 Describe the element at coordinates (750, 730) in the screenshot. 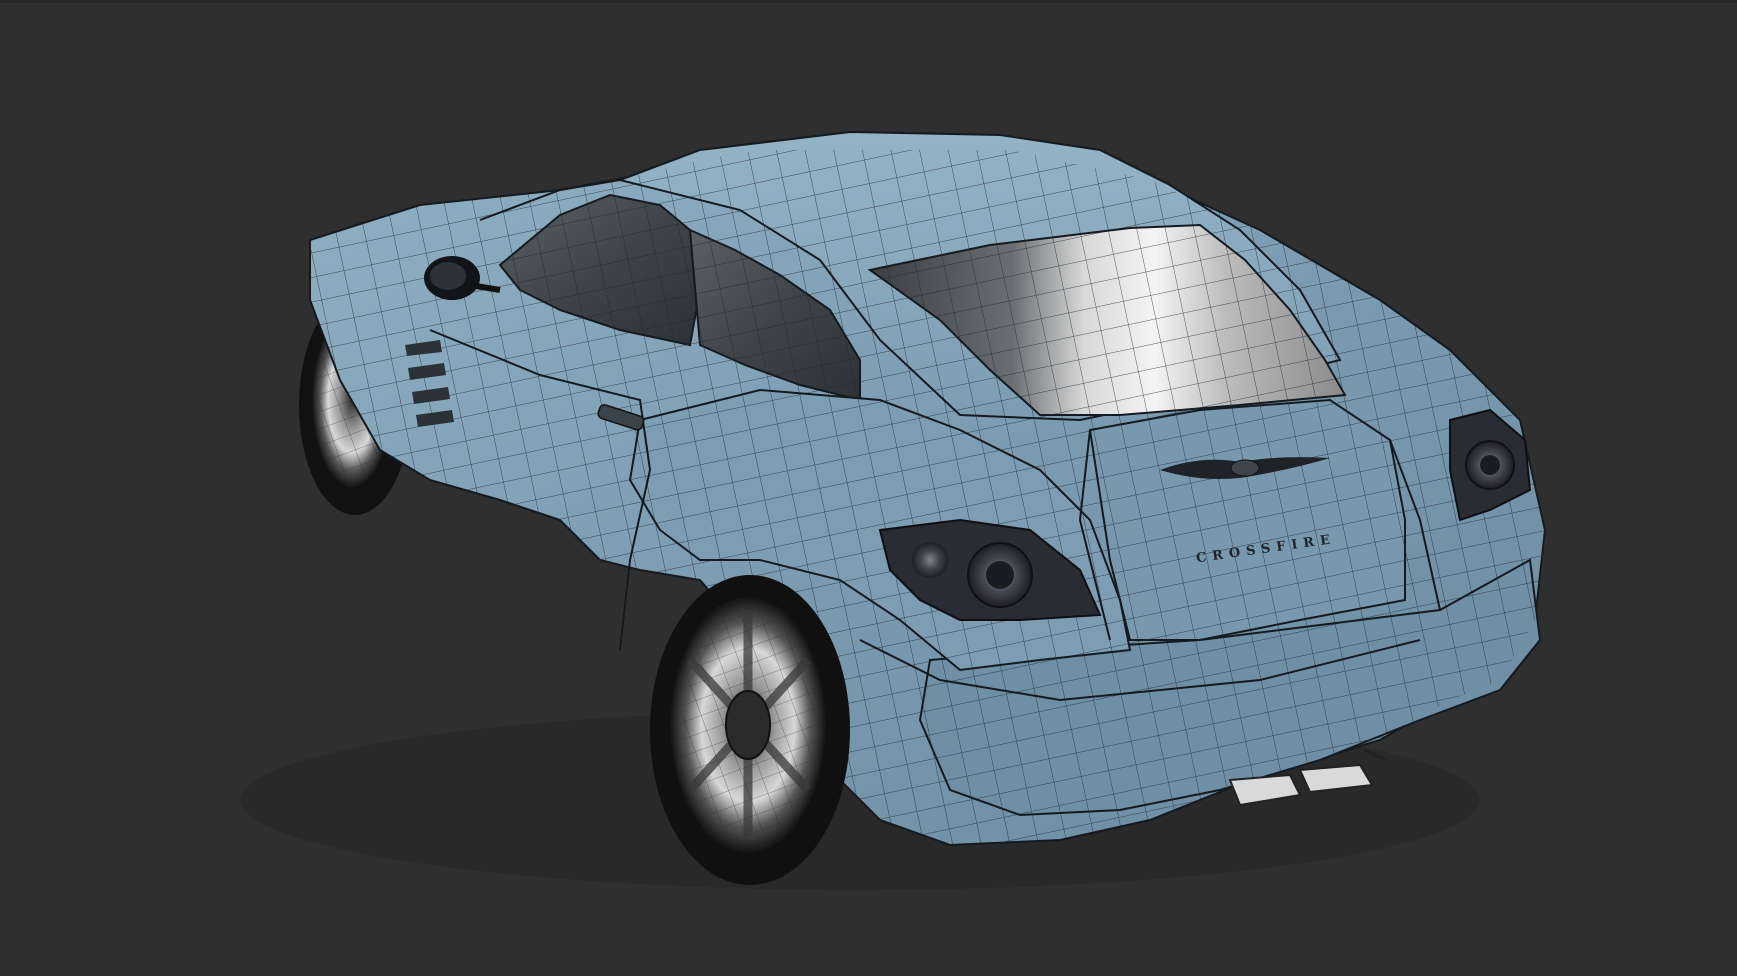

I see `rear-left-wheel` at that location.